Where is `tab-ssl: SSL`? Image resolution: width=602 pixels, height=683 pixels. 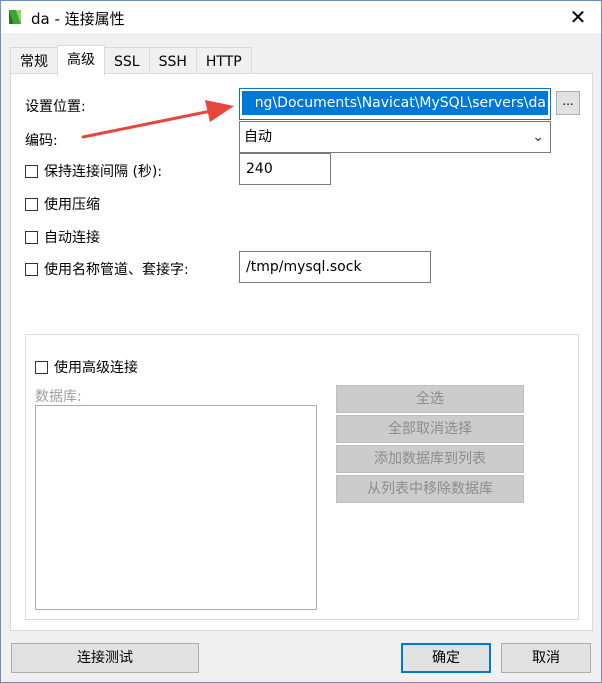
tab-ssl: SSL is located at coordinates (127, 61).